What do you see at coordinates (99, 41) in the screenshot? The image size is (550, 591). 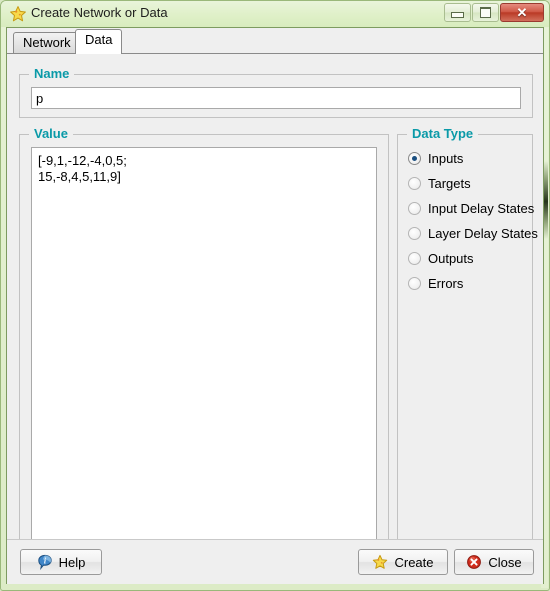 I see `tab-data: Data` at bounding box center [99, 41].